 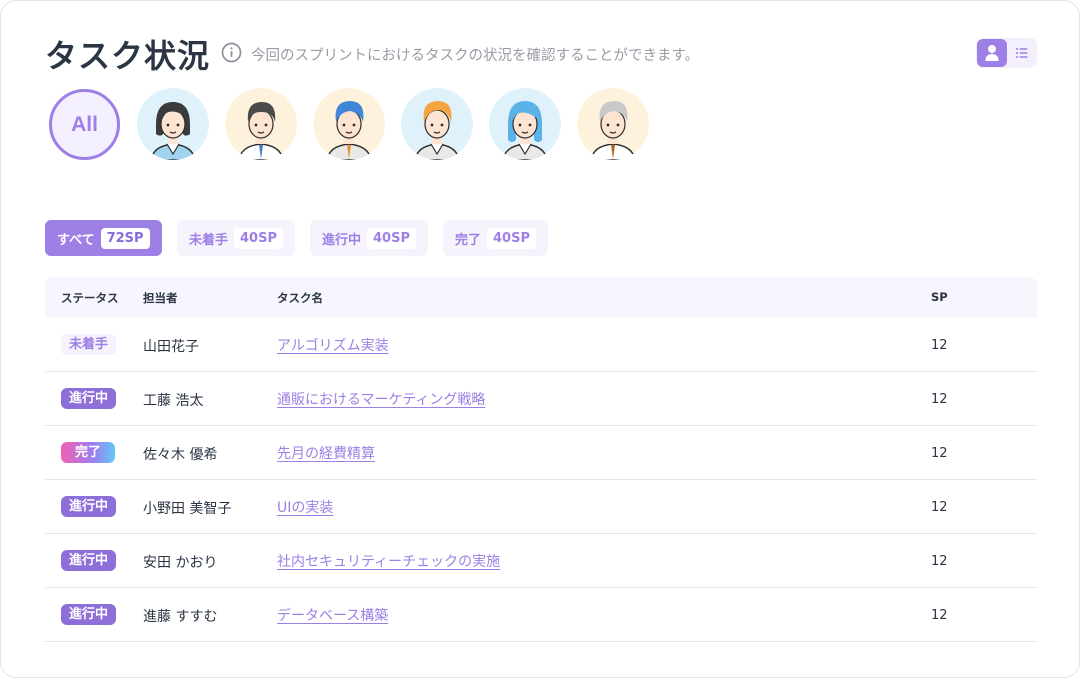 What do you see at coordinates (541, 453) in the screenshot?
I see `table-row: 完了 佐々木 優希 先月の経費精算 12` at bounding box center [541, 453].